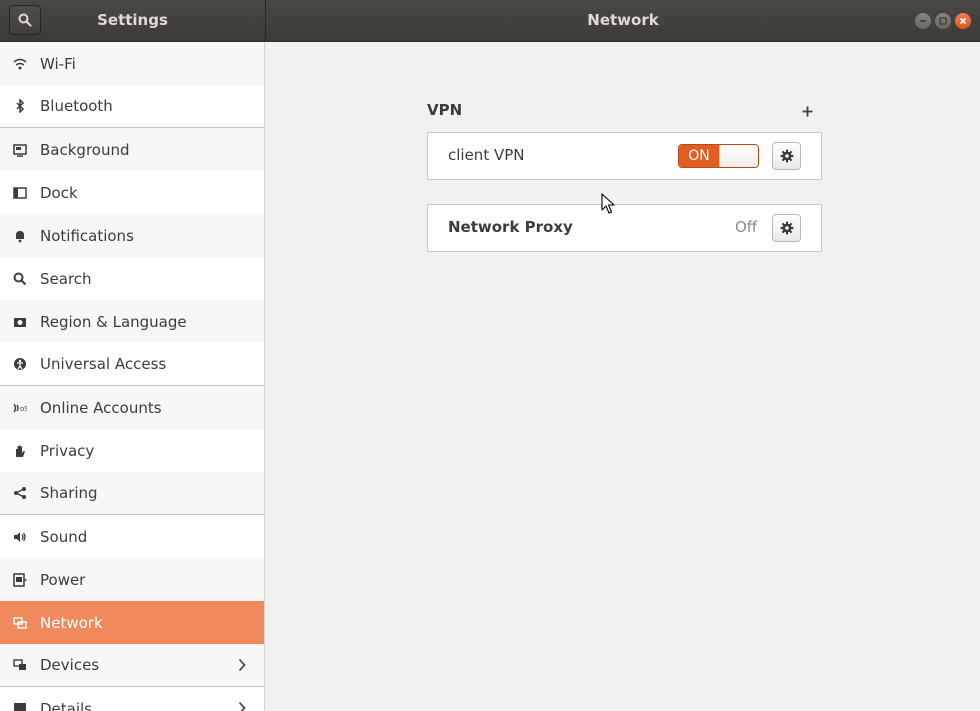 The height and width of the screenshot is (711, 980). I want to click on sidebar-item-label: Power, so click(63, 579).